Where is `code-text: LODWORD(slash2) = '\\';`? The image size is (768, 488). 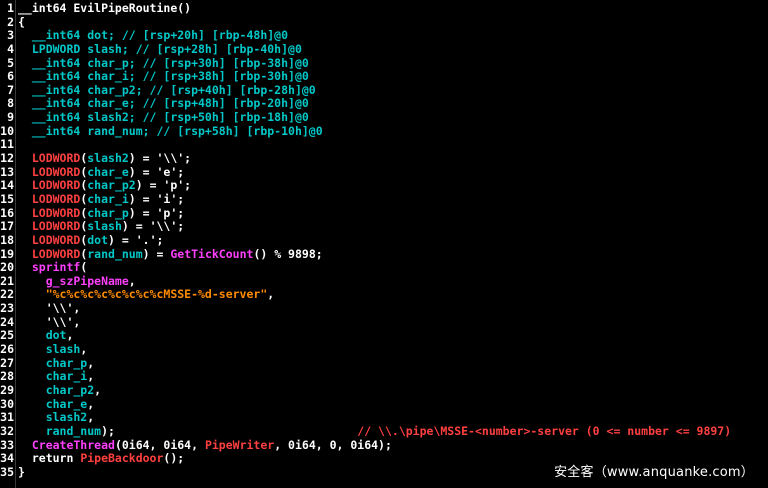
code-text: LODWORD(slash2) = '\\'; is located at coordinates (105, 158).